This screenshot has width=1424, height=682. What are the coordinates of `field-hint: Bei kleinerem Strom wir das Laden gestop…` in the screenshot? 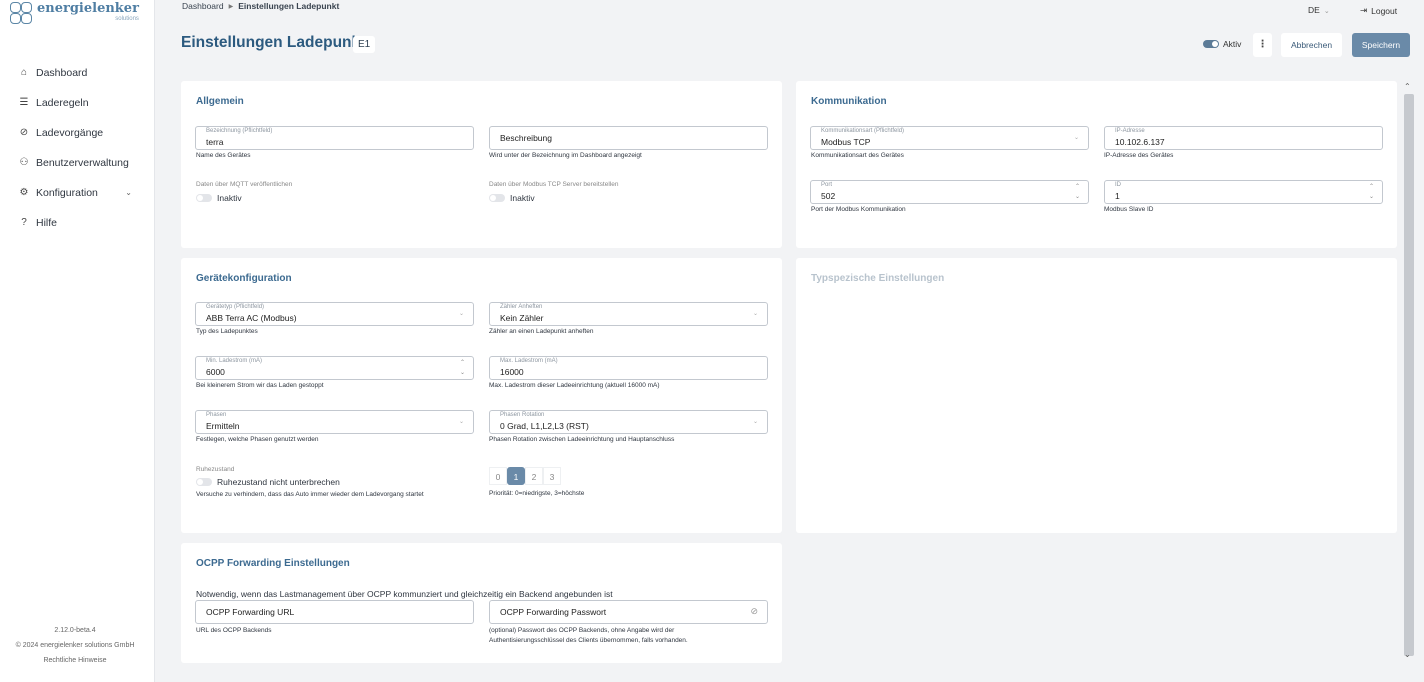 It's located at (260, 385).